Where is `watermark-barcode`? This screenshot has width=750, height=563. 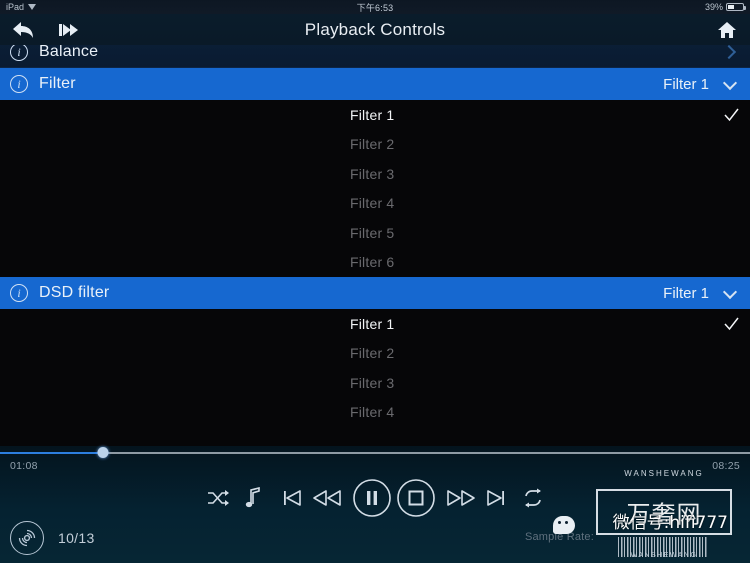
watermark-barcode is located at coordinates (663, 547).